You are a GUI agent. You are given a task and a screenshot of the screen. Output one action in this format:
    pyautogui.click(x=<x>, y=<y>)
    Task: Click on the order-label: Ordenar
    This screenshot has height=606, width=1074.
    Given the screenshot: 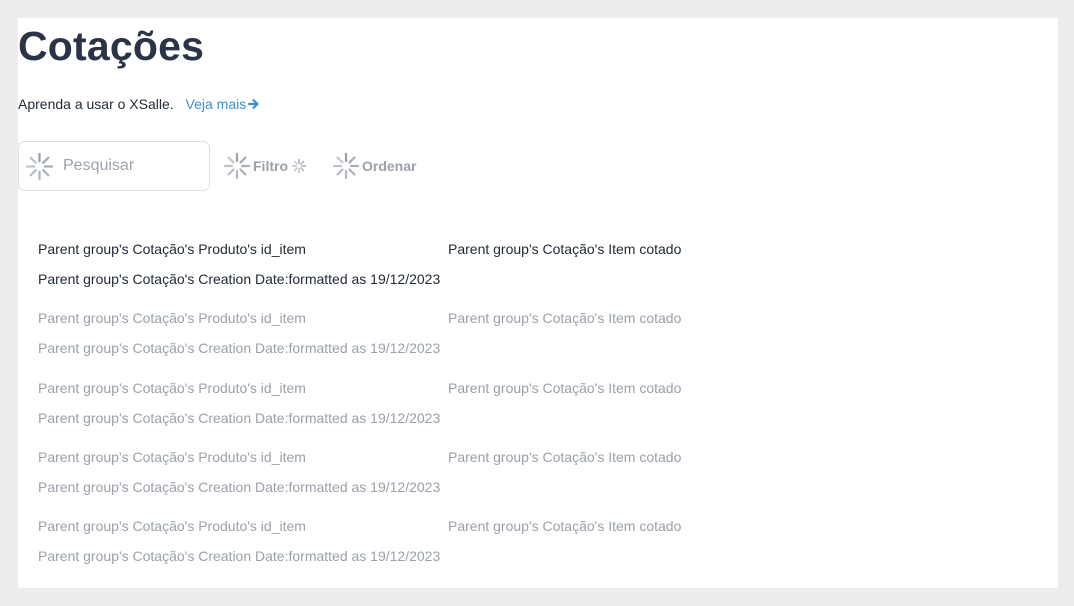 What is the action you would take?
    pyautogui.click(x=389, y=166)
    